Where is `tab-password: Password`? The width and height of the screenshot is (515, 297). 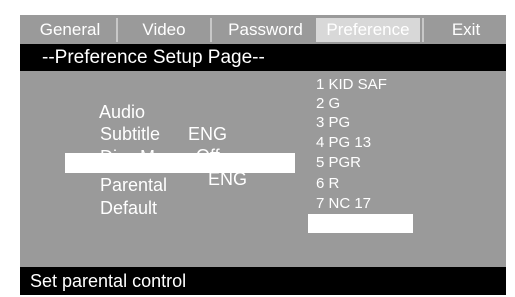
tab-password: Password is located at coordinates (265, 30).